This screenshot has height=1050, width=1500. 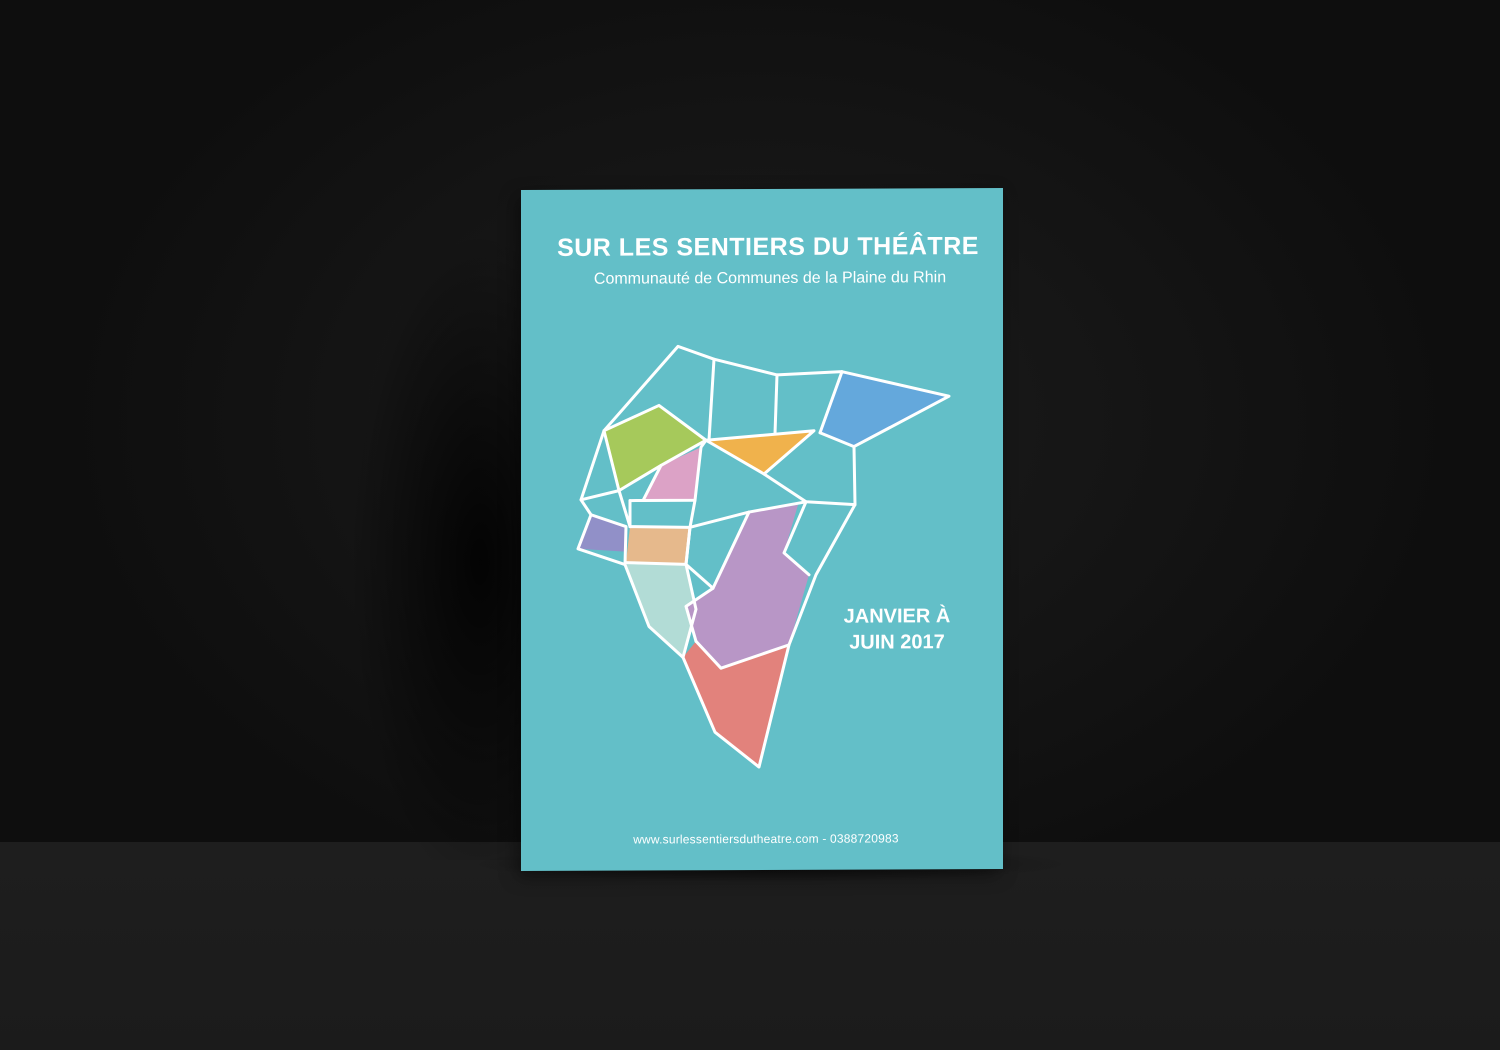 I want to click on poster-title: SUR LES SENTIERS DU THÉÂTRE, so click(x=768, y=247).